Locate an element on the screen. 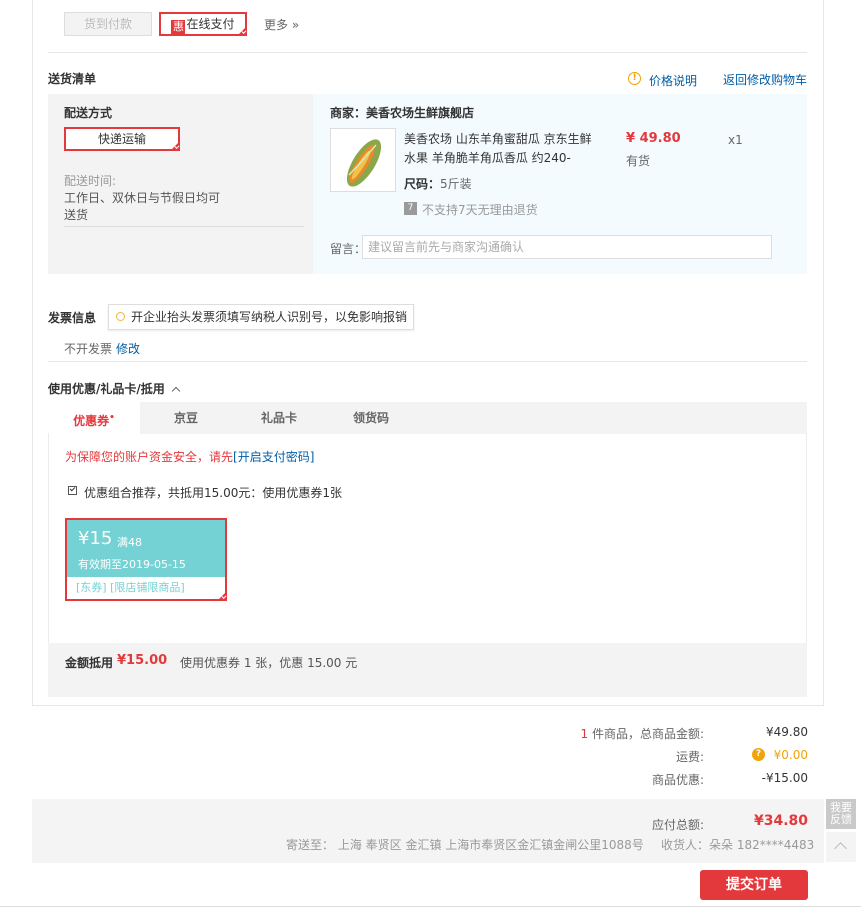  payable-amount: ¥34.80 is located at coordinates (780, 821).